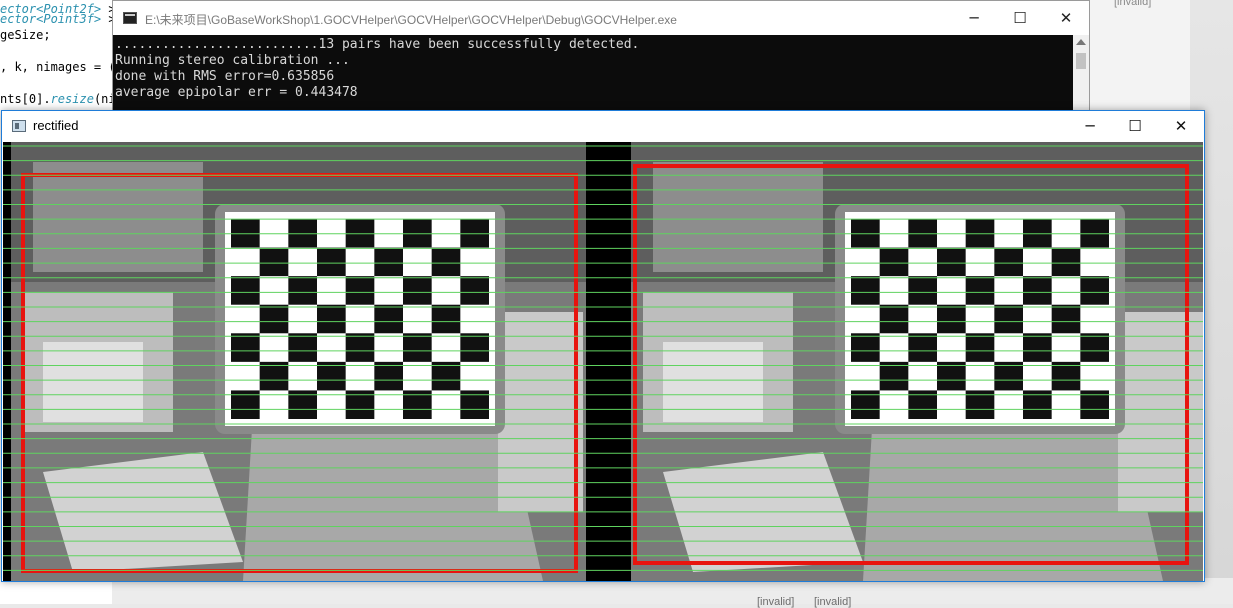 The image size is (1233, 608). I want to click on console-line: done with RMS error=0.635856, so click(225, 76).